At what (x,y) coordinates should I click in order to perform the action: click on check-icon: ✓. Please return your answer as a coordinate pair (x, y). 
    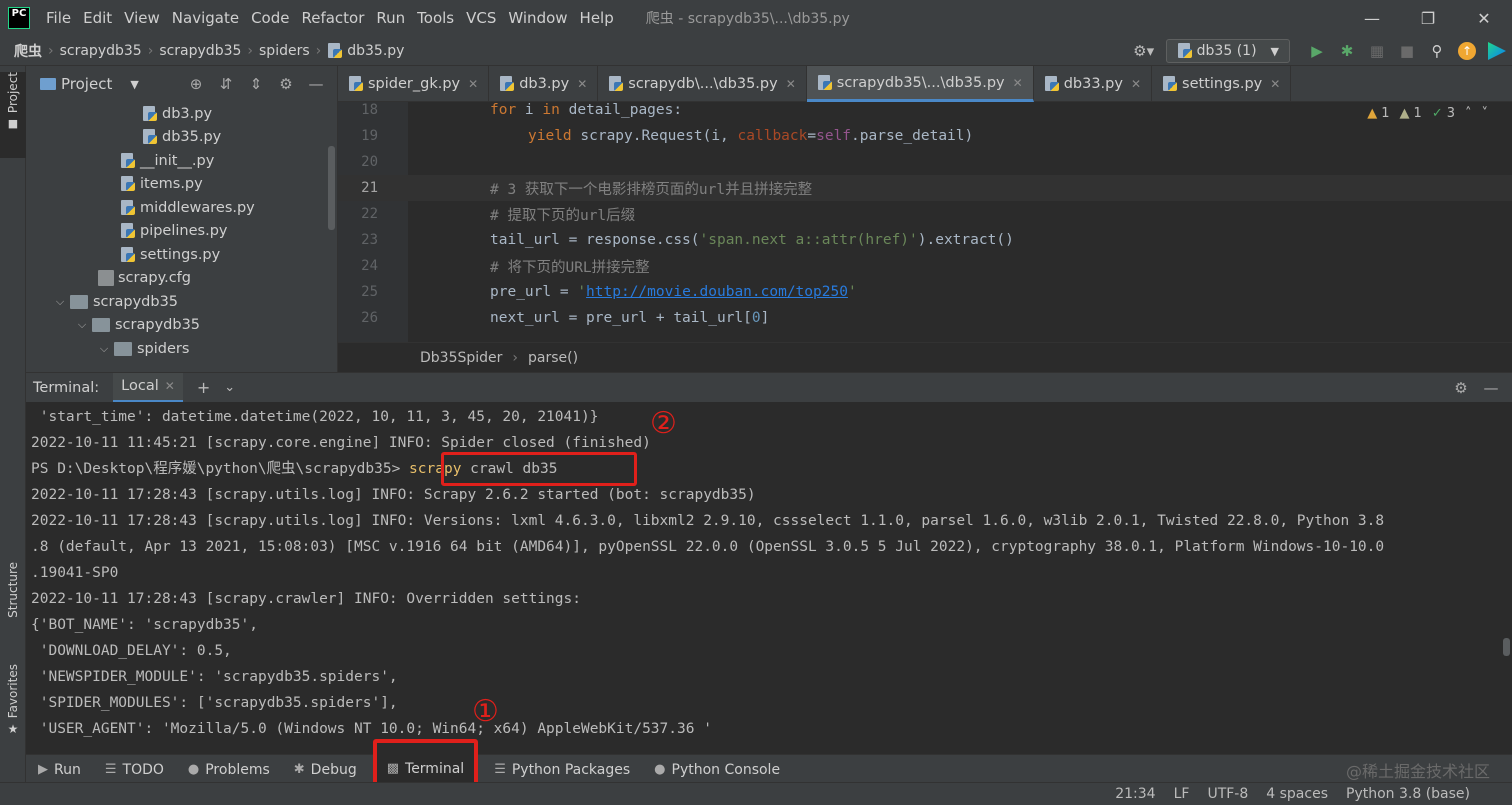
    Looking at the image, I should click on (1437, 113).